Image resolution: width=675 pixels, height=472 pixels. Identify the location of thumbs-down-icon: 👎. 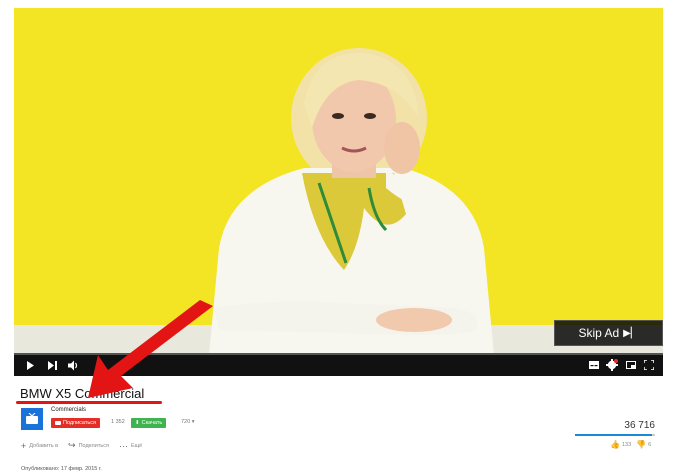
(641, 444).